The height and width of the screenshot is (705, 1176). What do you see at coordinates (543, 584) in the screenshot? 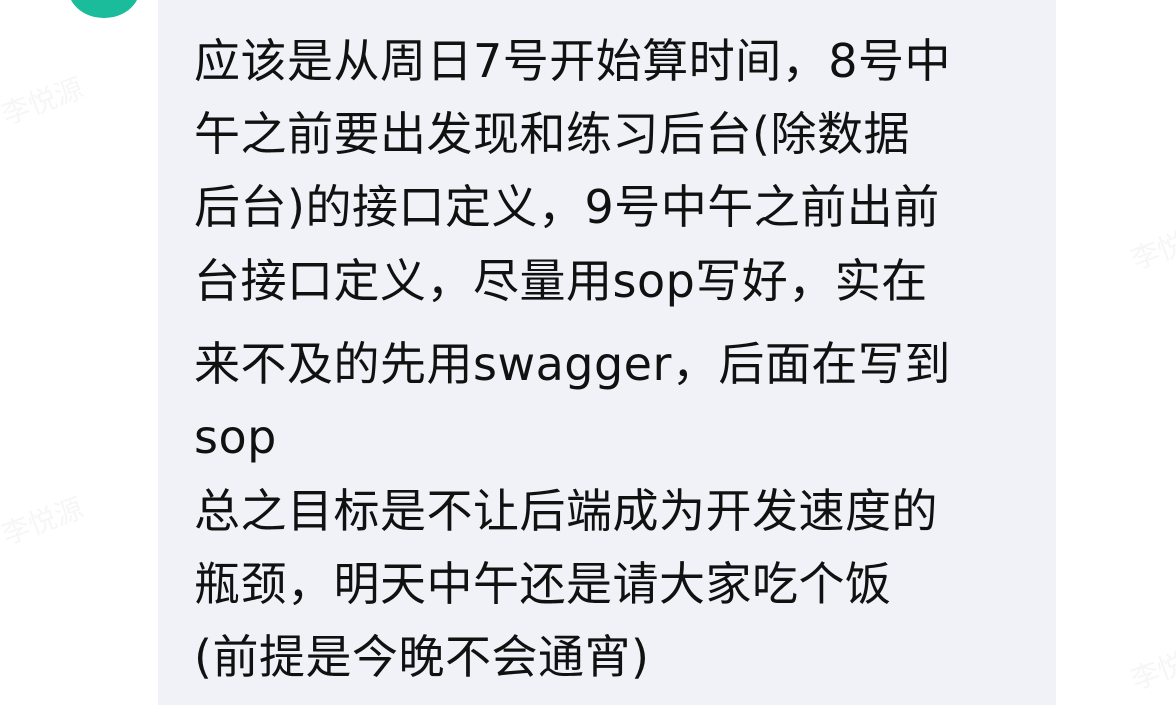
I see `message-line: 瓶颈，明天中午还是请大家吃个饭` at bounding box center [543, 584].